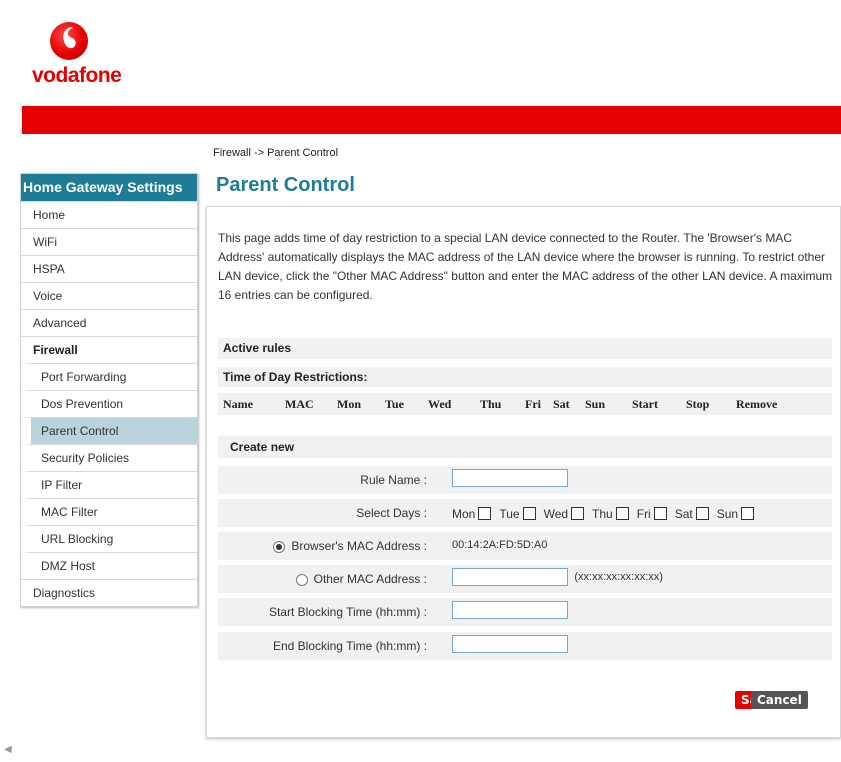 The image size is (841, 762). Describe the element at coordinates (485, 514) in the screenshot. I see `day-checkbox-mon` at that location.